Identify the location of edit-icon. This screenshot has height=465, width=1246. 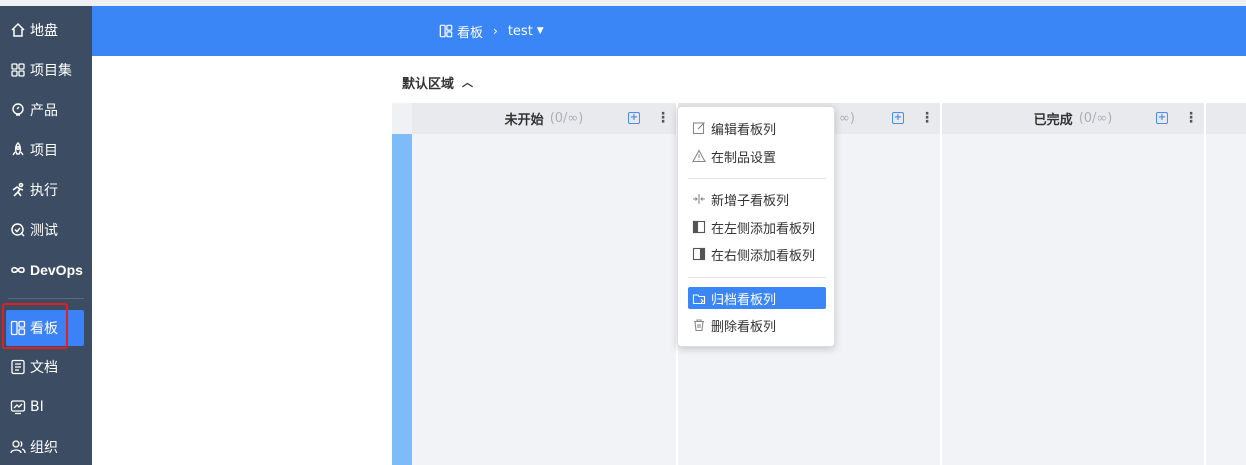
(699, 128).